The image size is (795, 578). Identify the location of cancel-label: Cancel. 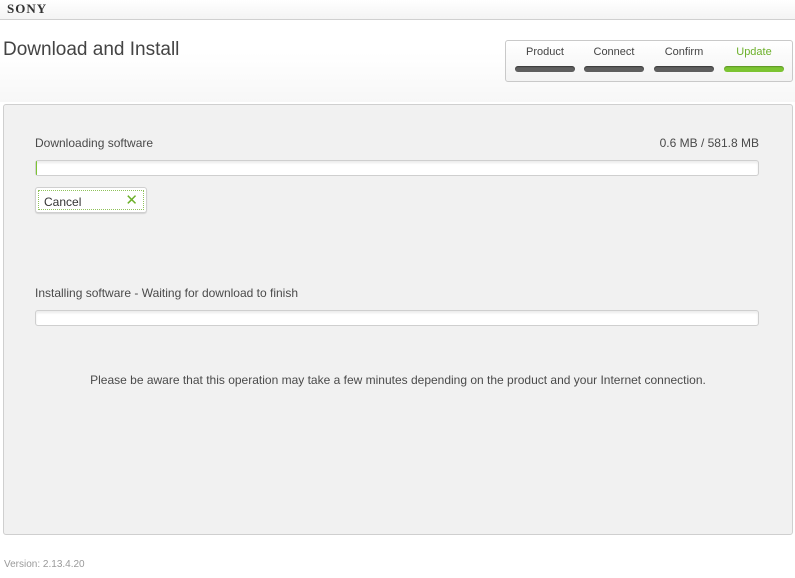
(63, 202).